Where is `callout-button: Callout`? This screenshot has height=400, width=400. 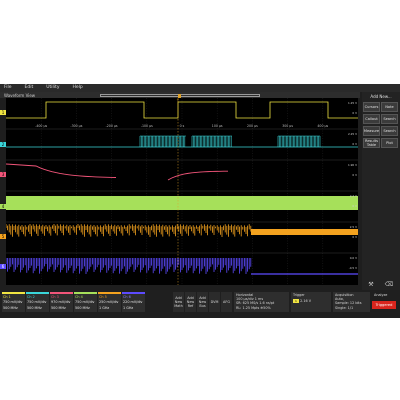
callout-button: Callout is located at coordinates (371, 119).